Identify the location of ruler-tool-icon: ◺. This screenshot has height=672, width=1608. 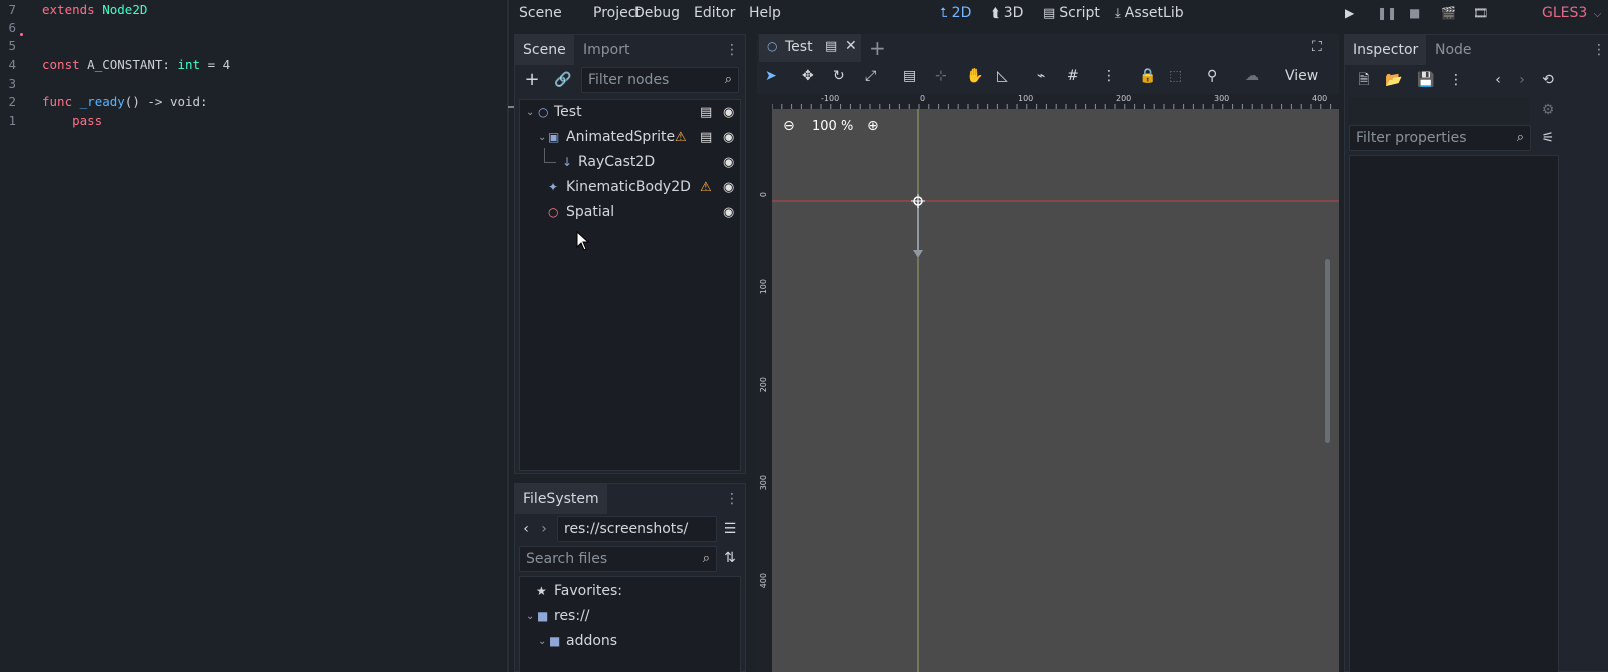
(1002, 76).